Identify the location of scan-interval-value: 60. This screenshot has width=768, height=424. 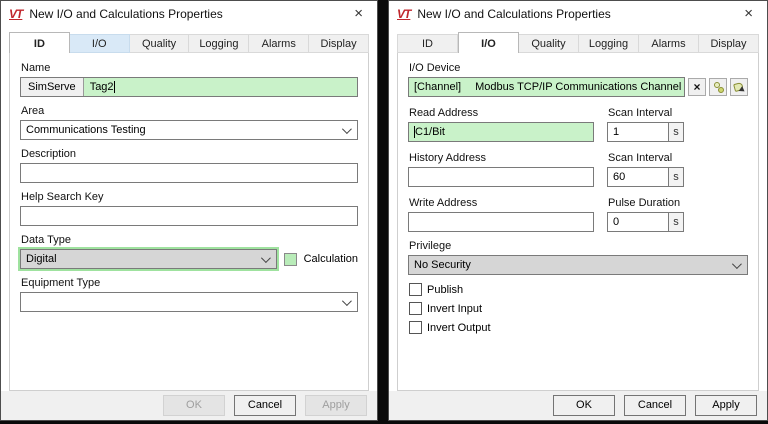
(619, 177).